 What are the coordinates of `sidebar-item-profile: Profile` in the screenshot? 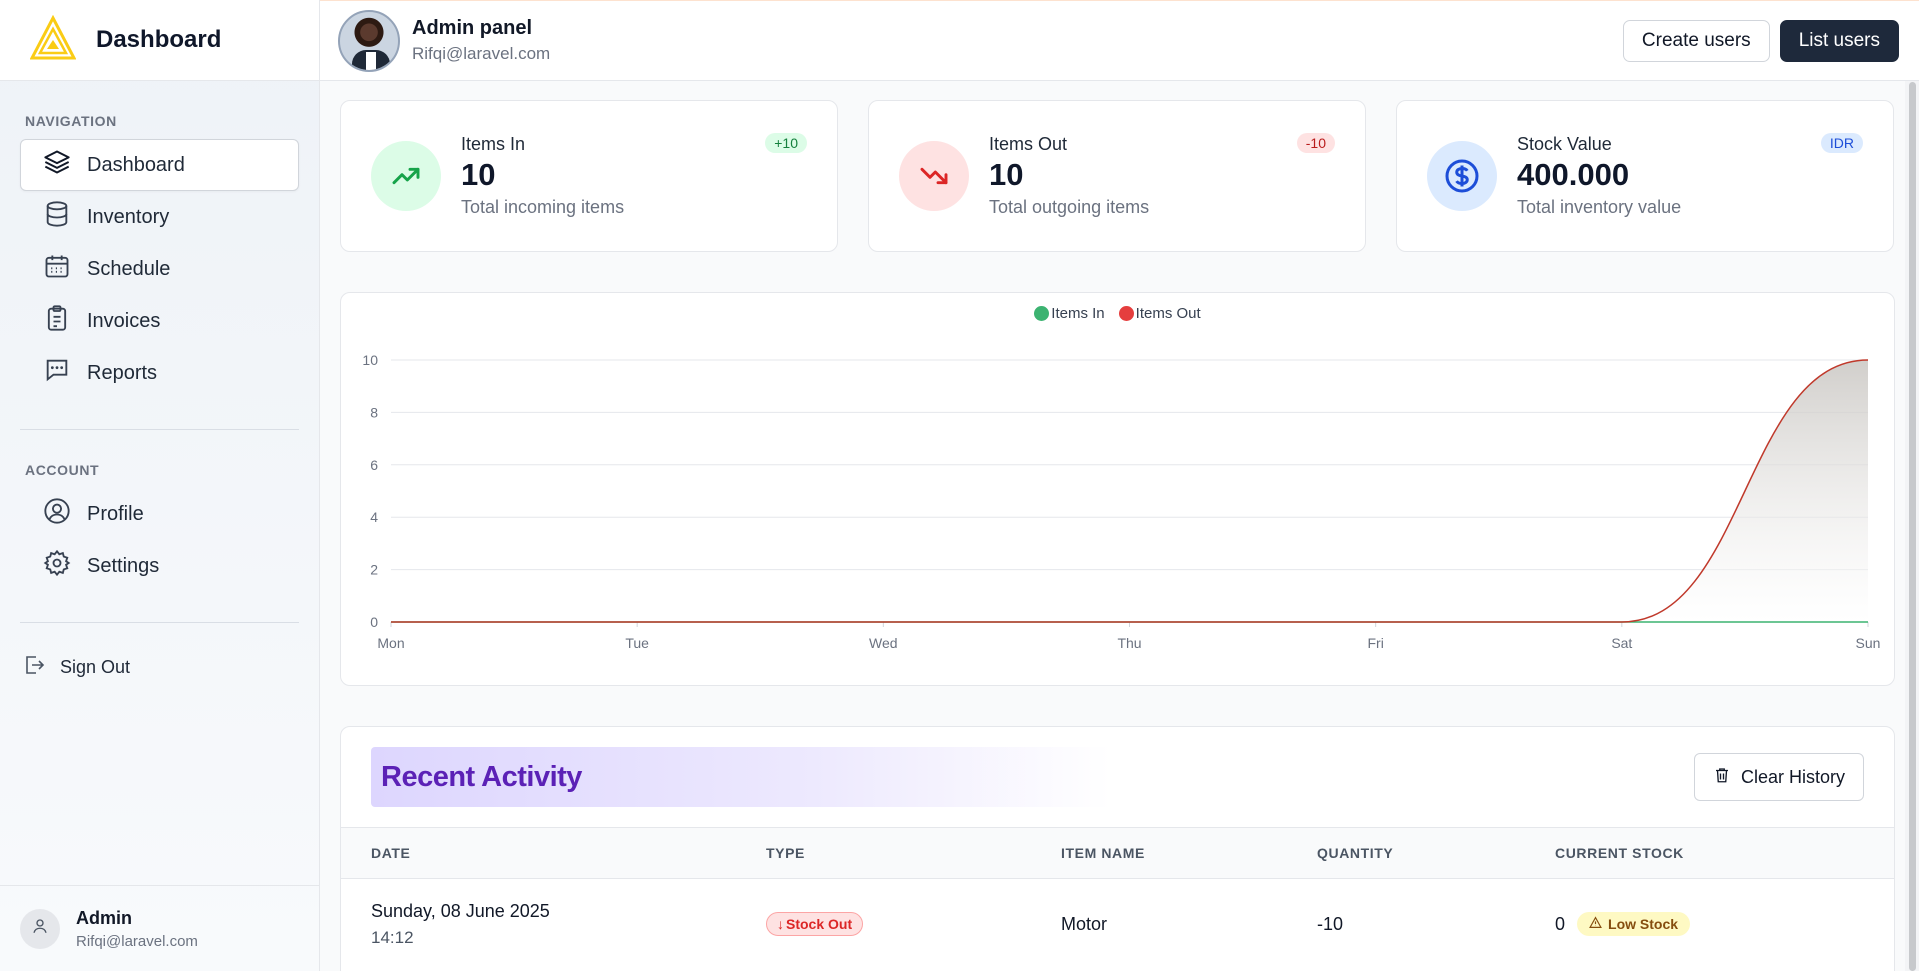 It's located at (159, 514).